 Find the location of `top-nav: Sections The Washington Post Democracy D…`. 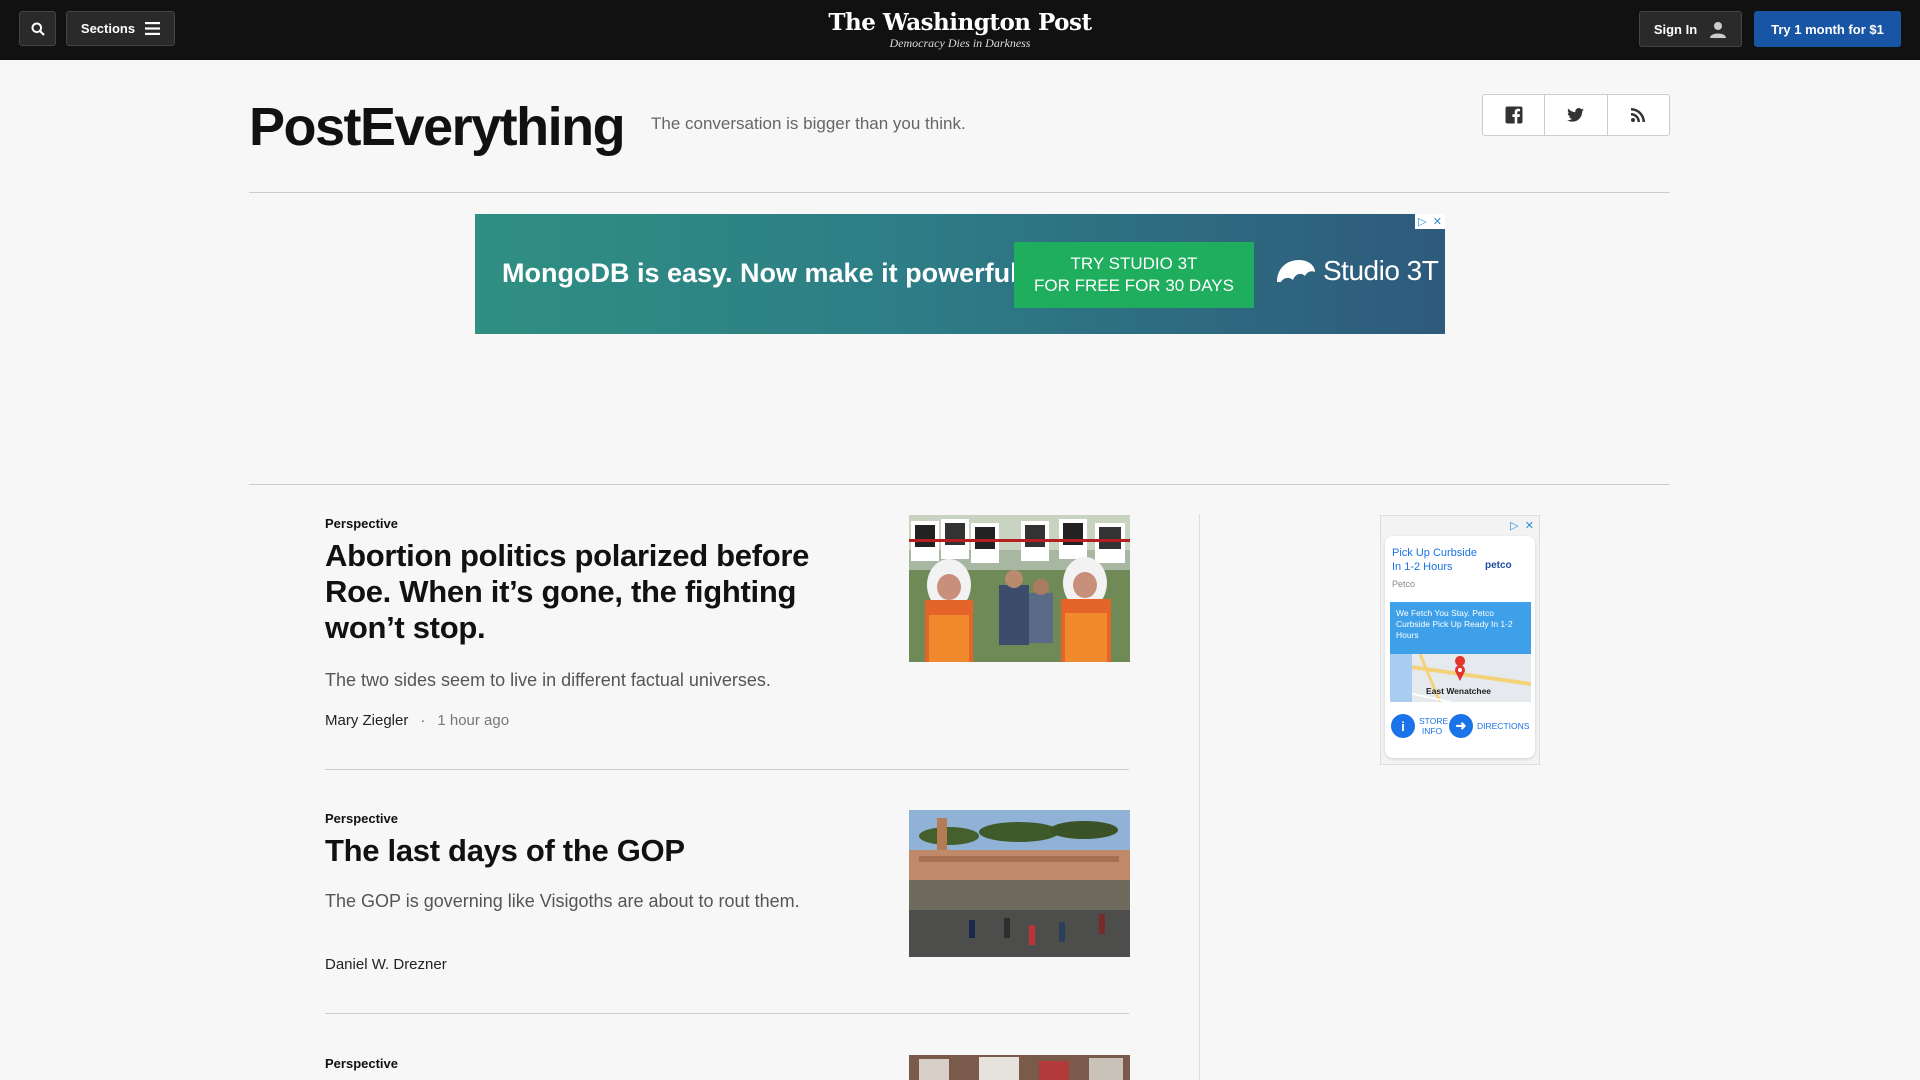

top-nav: Sections The Washington Post Democracy D… is located at coordinates (960, 30).